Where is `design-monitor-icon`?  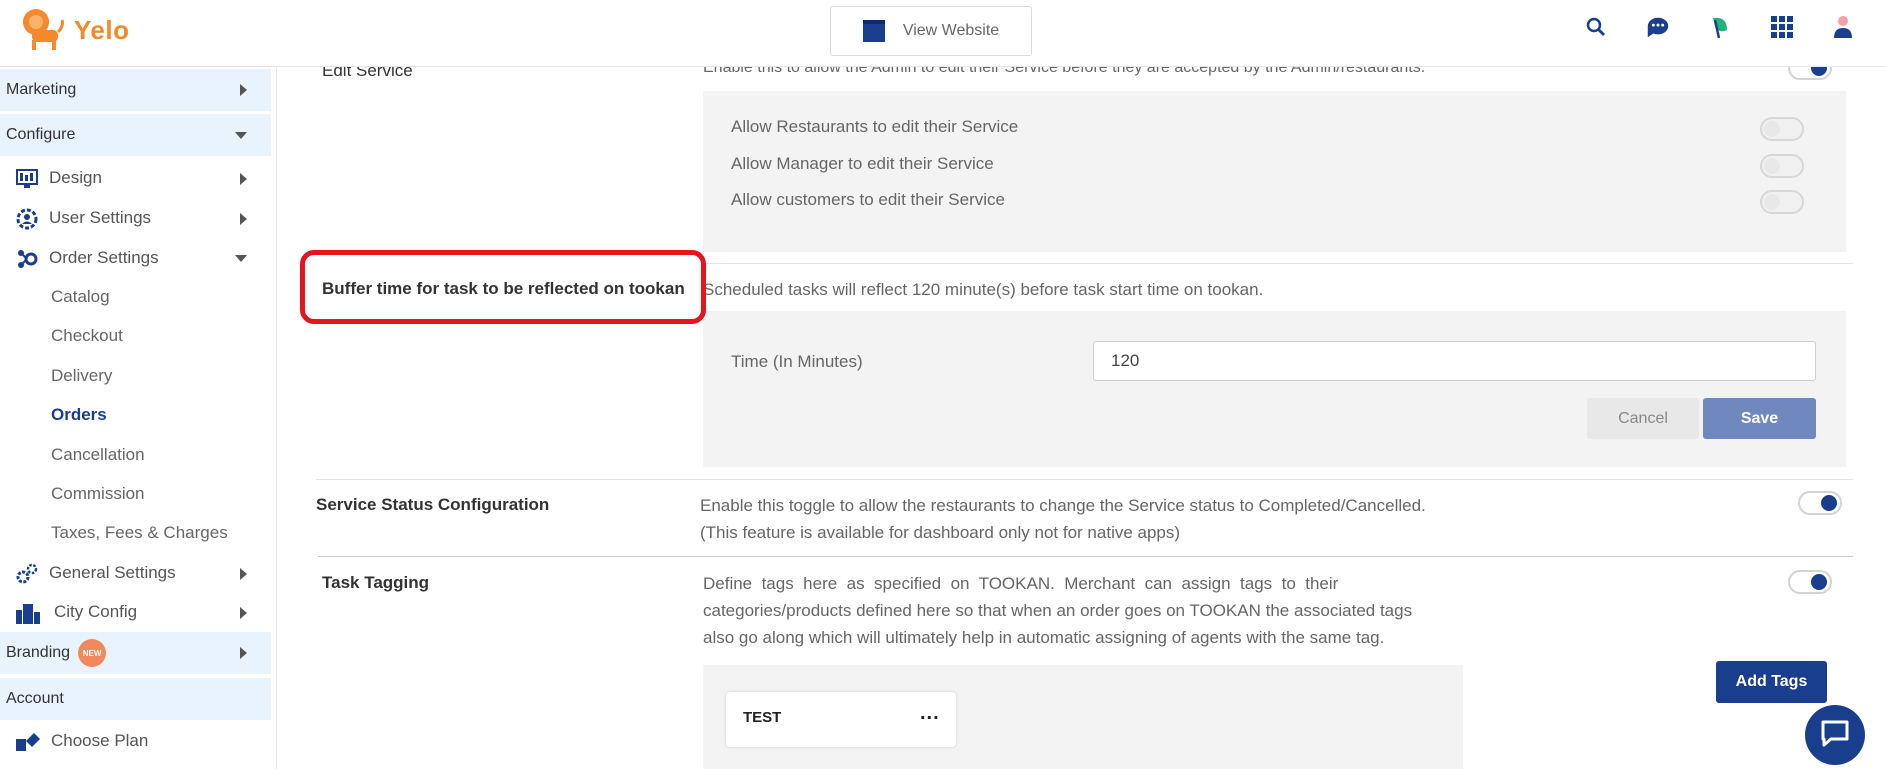 design-monitor-icon is located at coordinates (27, 179).